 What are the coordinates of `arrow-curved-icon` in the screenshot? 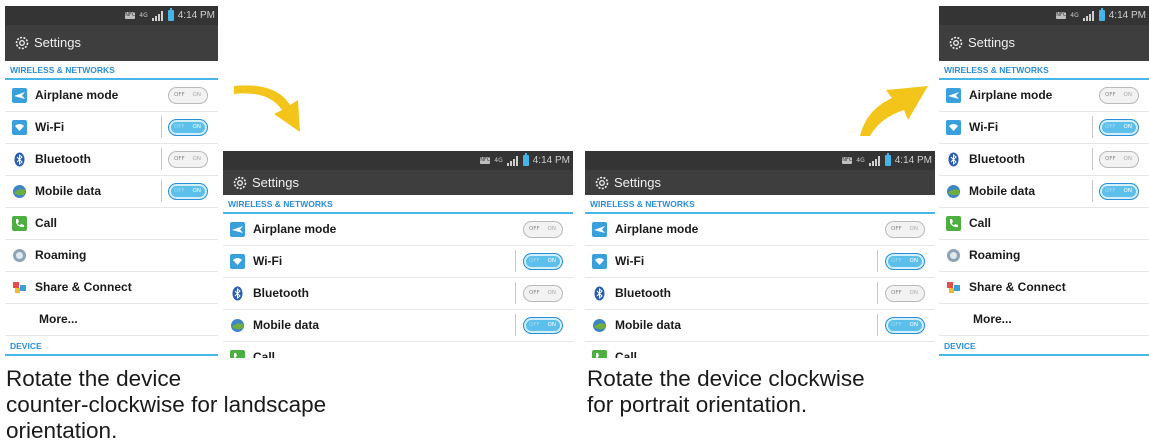 It's located at (894, 111).